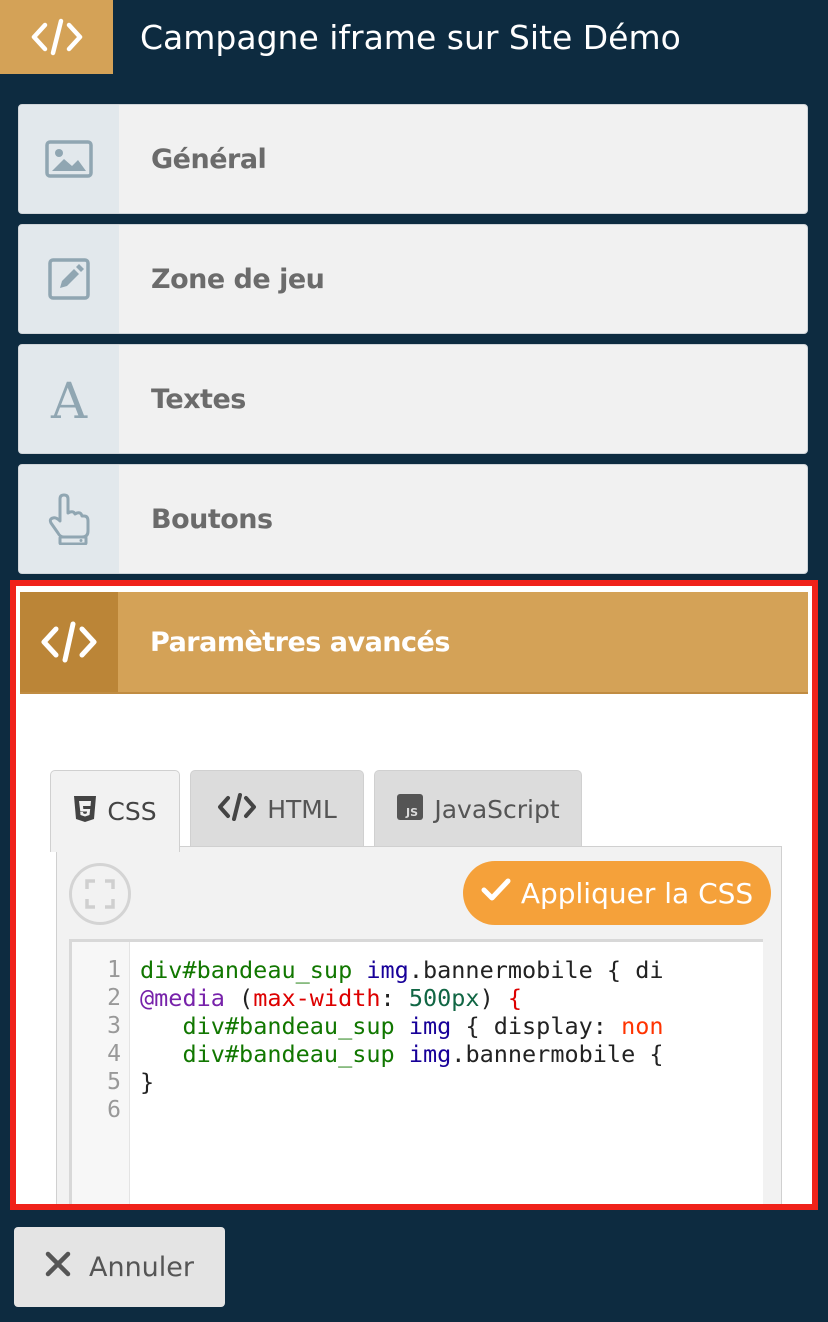 This screenshot has height=1322, width=828. I want to click on section-parametres-avances: Paramètres avancés, so click(414, 643).